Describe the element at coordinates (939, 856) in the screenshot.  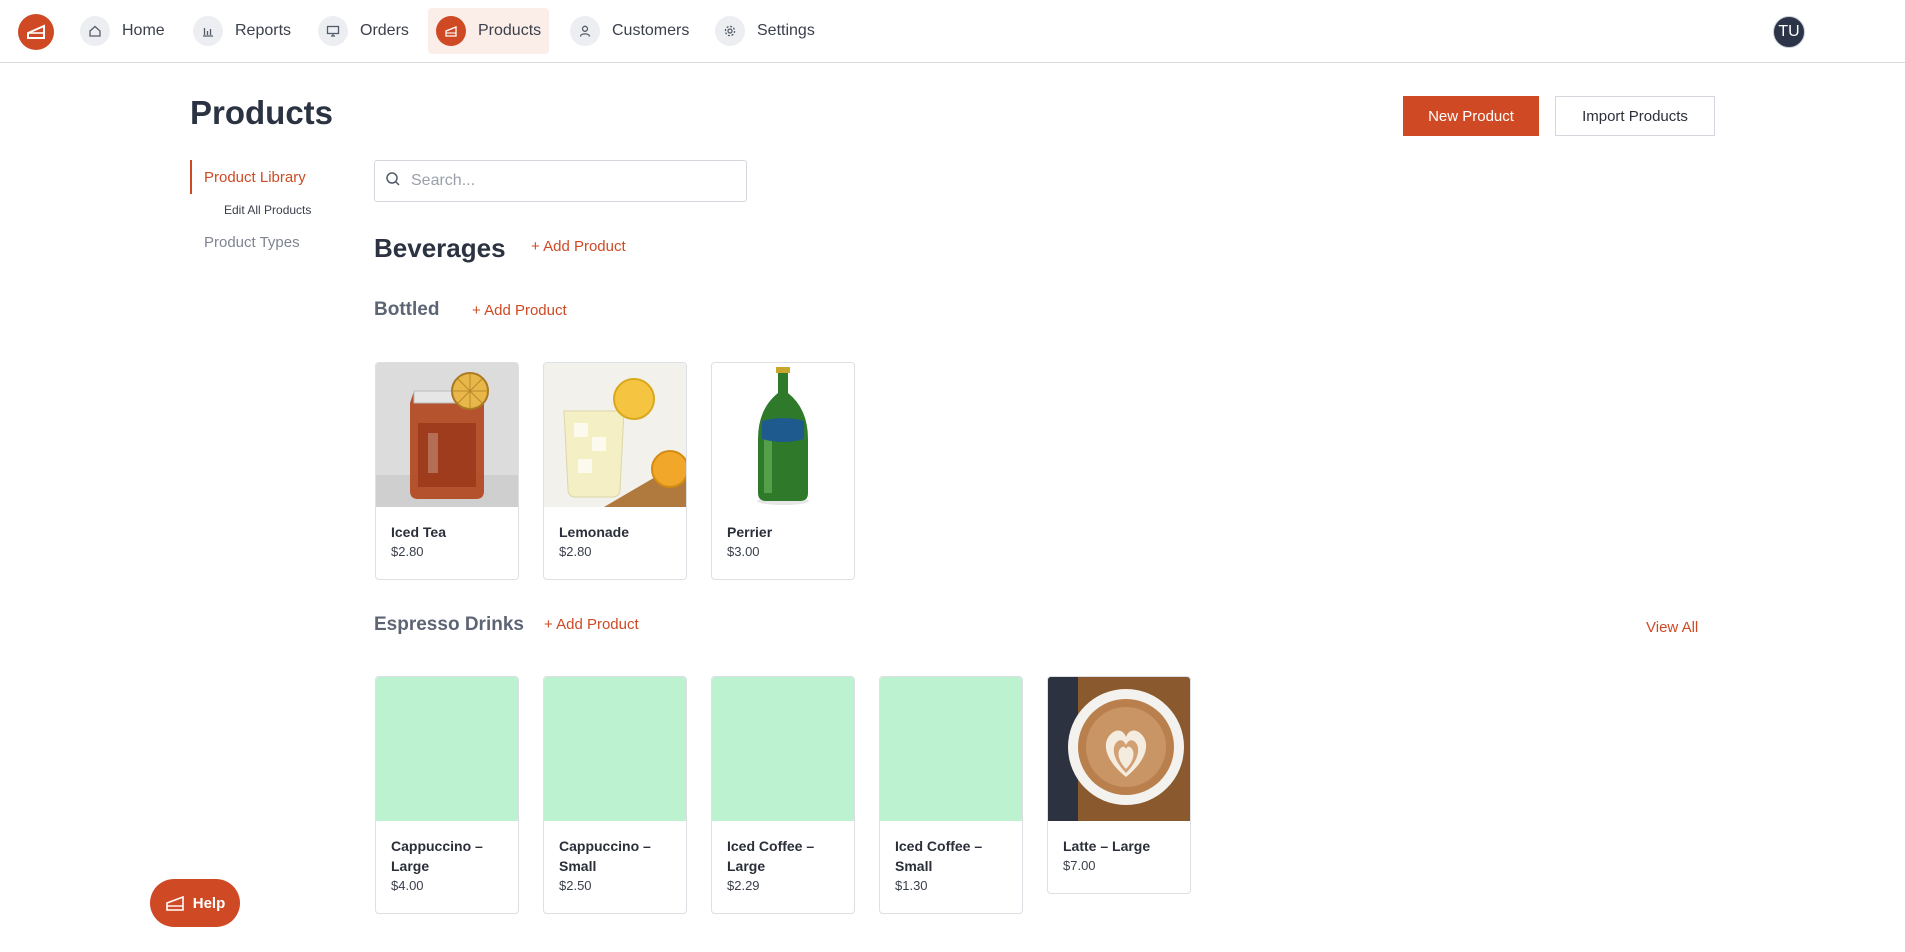
I see `product-name: Iced Coffee – Small` at that location.